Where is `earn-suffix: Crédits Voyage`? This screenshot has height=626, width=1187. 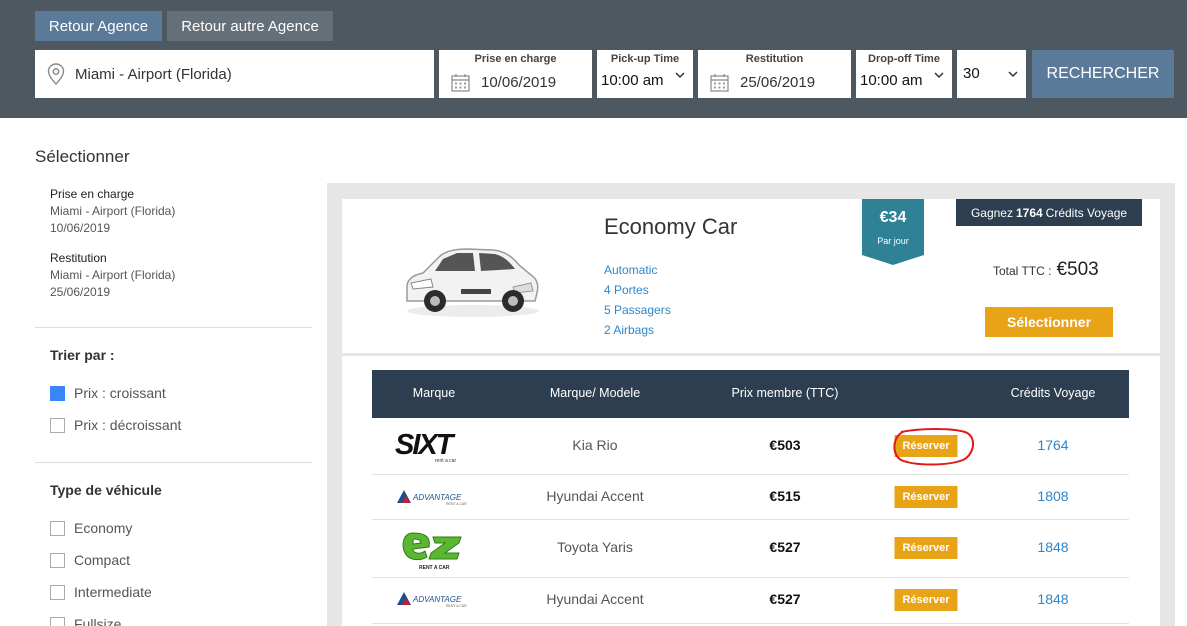
earn-suffix: Crédits Voyage is located at coordinates (1086, 212).